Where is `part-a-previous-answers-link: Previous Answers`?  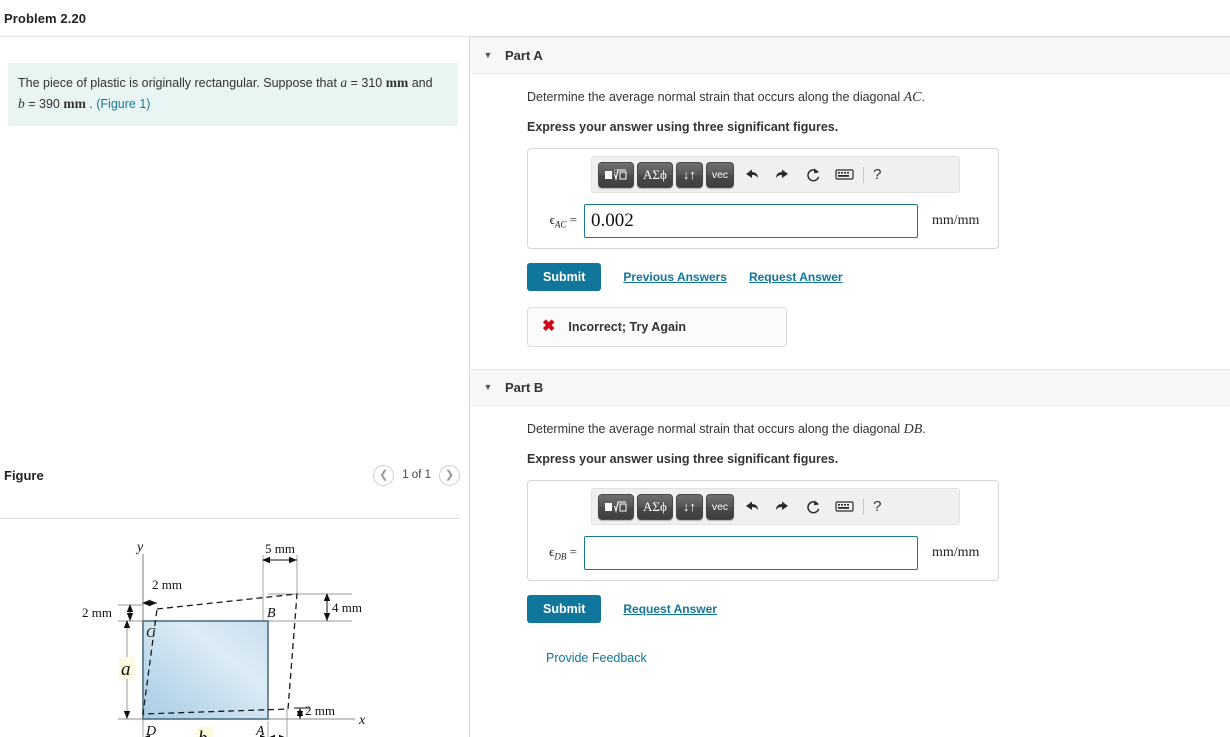
part-a-previous-answers-link: Previous Answers is located at coordinates (675, 277).